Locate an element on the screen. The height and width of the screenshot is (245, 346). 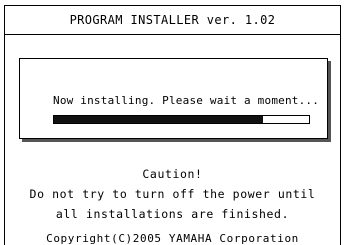
caution-line-1: Do not try to turn off the power until is located at coordinates (172, 194).